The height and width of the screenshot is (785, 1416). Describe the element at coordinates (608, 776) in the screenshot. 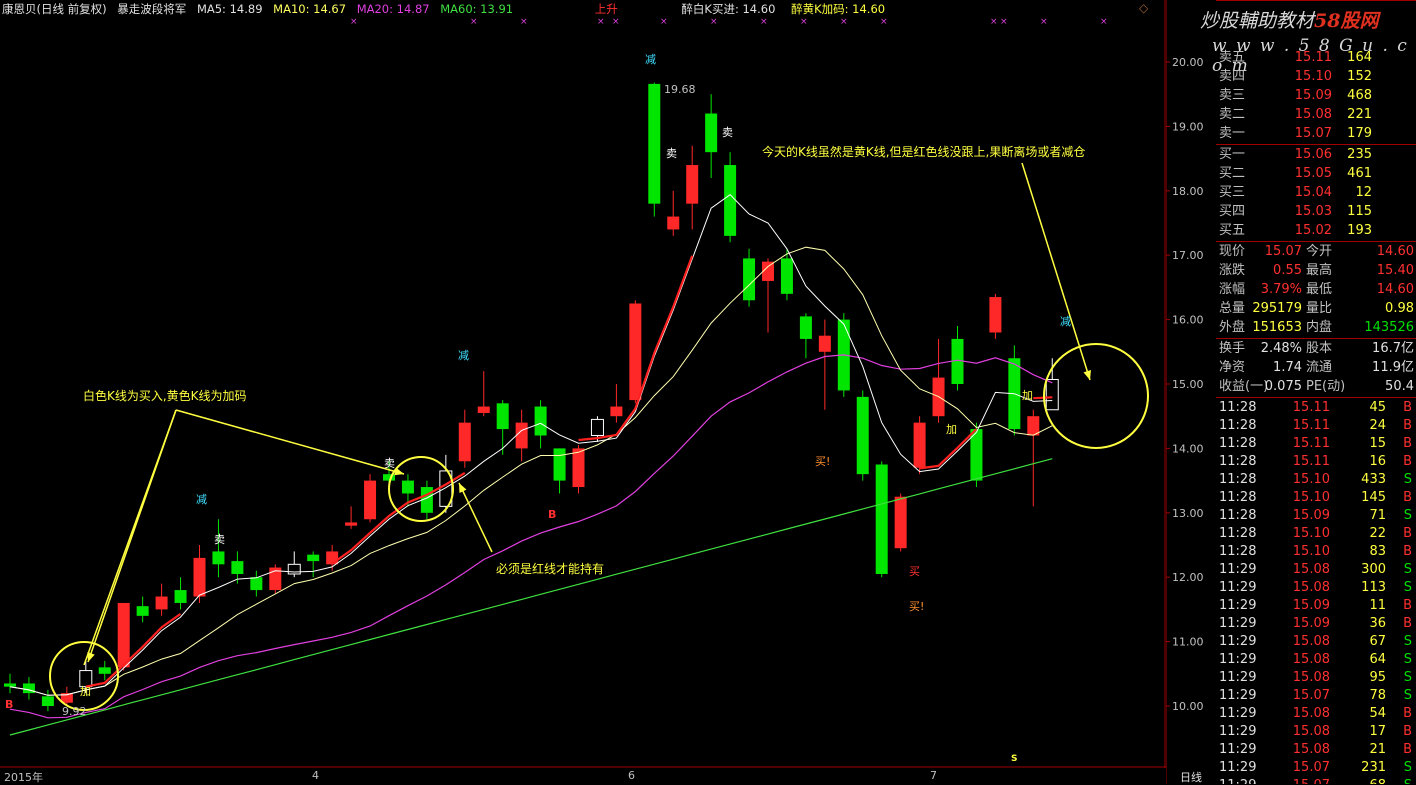

I see `time-axis: 2015年 4 6 7 日线` at that location.